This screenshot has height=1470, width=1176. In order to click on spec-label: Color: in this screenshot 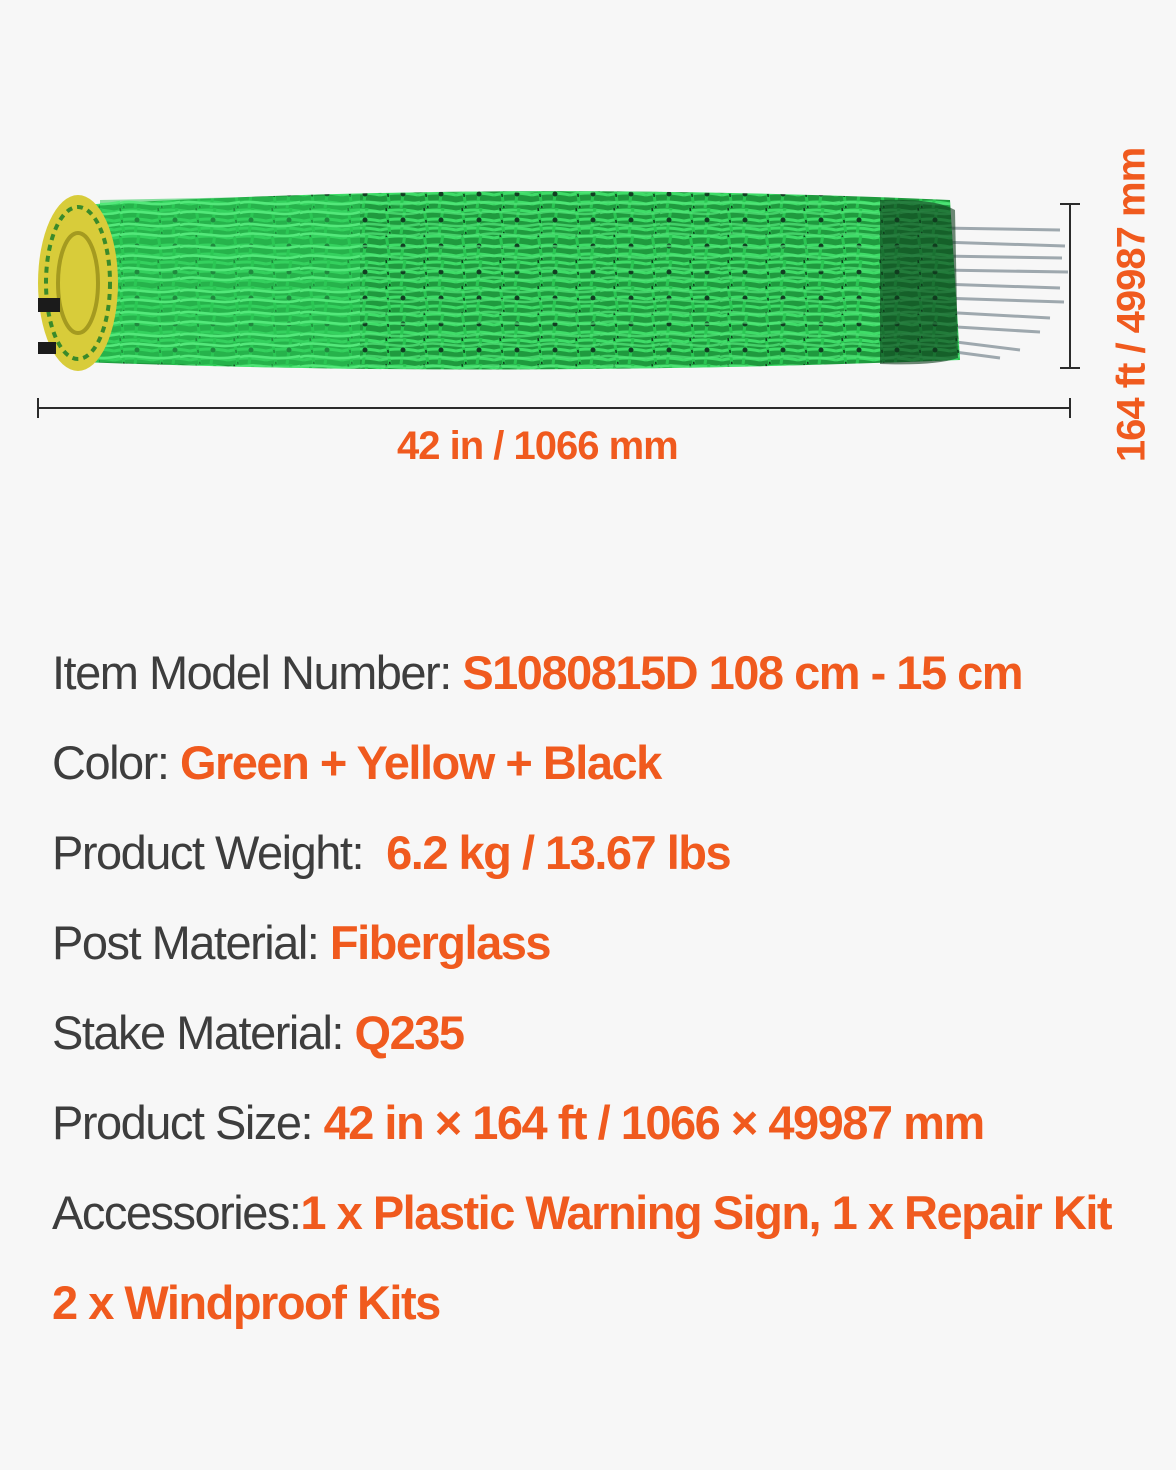, I will do `click(116, 762)`.